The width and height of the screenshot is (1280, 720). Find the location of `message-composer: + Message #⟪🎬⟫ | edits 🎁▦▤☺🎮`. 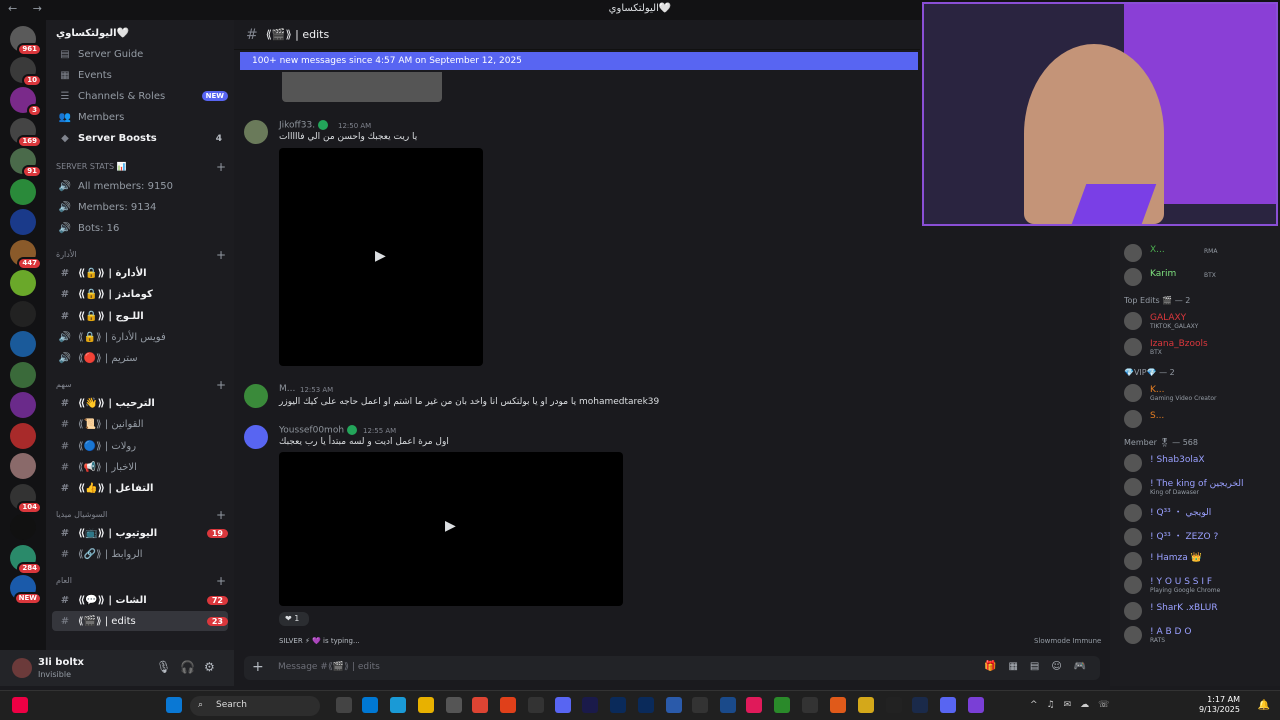

message-composer: + Message #⟪🎬⟫ | edits 🎁▦▤☺🎮 is located at coordinates (672, 668).